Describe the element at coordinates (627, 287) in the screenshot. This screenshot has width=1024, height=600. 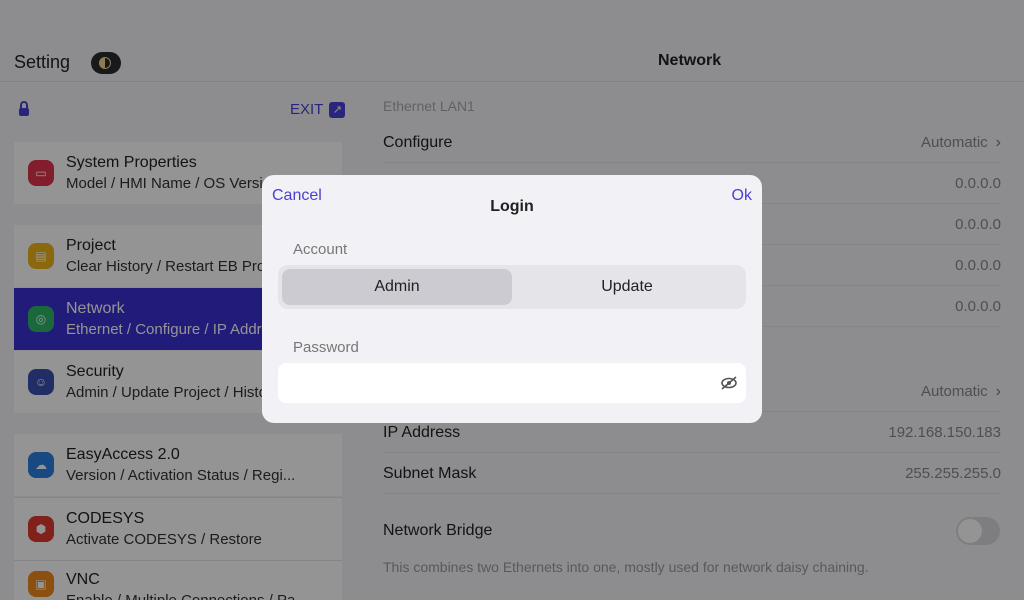
I see `account-option-update: Update` at that location.